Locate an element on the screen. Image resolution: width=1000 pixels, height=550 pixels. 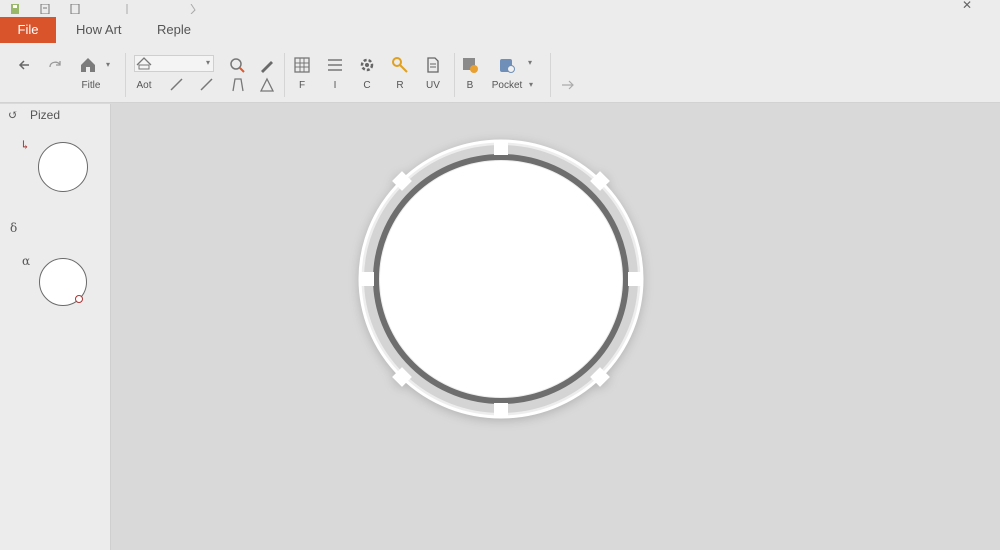
format-i-label: I is located at coordinates (335, 85).